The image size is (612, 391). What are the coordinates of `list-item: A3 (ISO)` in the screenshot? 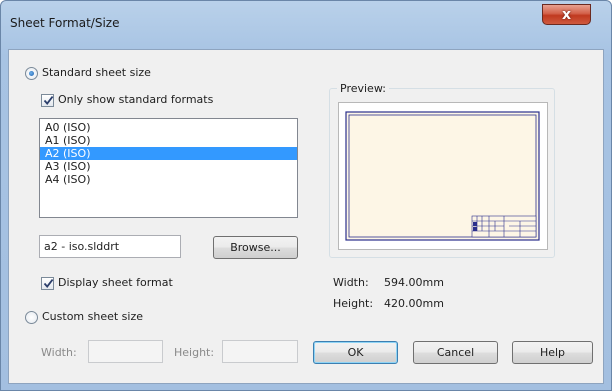 It's located at (168, 166).